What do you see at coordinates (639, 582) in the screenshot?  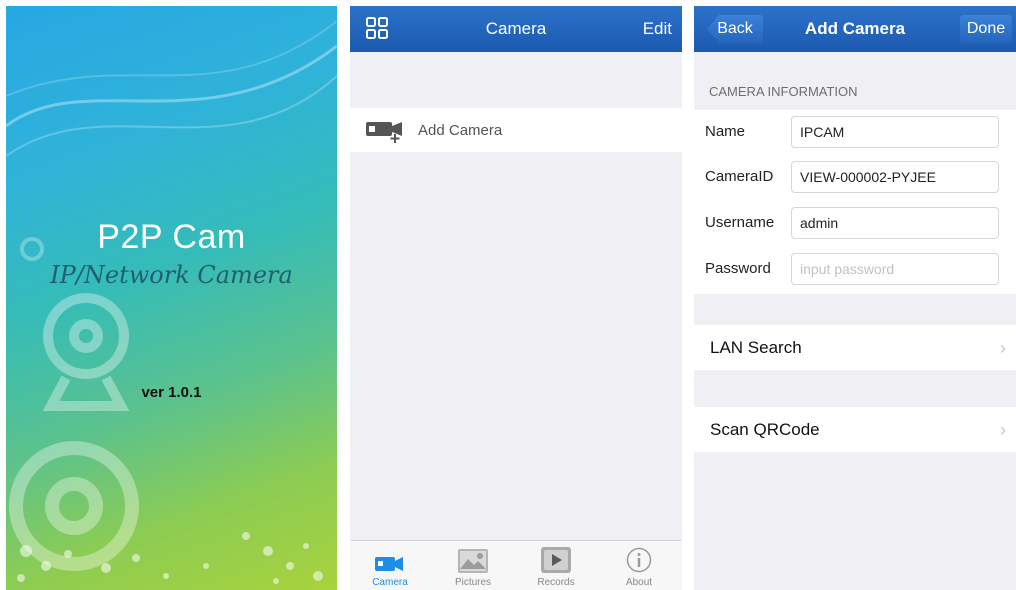 I see `tab-about-label: About` at bounding box center [639, 582].